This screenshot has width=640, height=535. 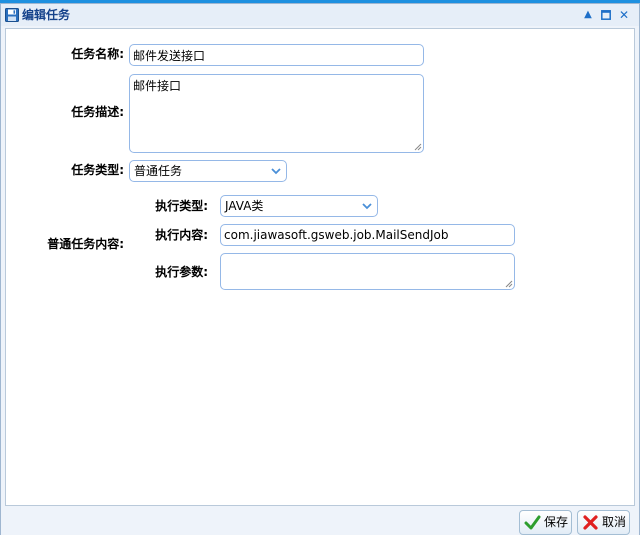 I want to click on exec-content-label: 执行内容:, so click(x=181, y=235).